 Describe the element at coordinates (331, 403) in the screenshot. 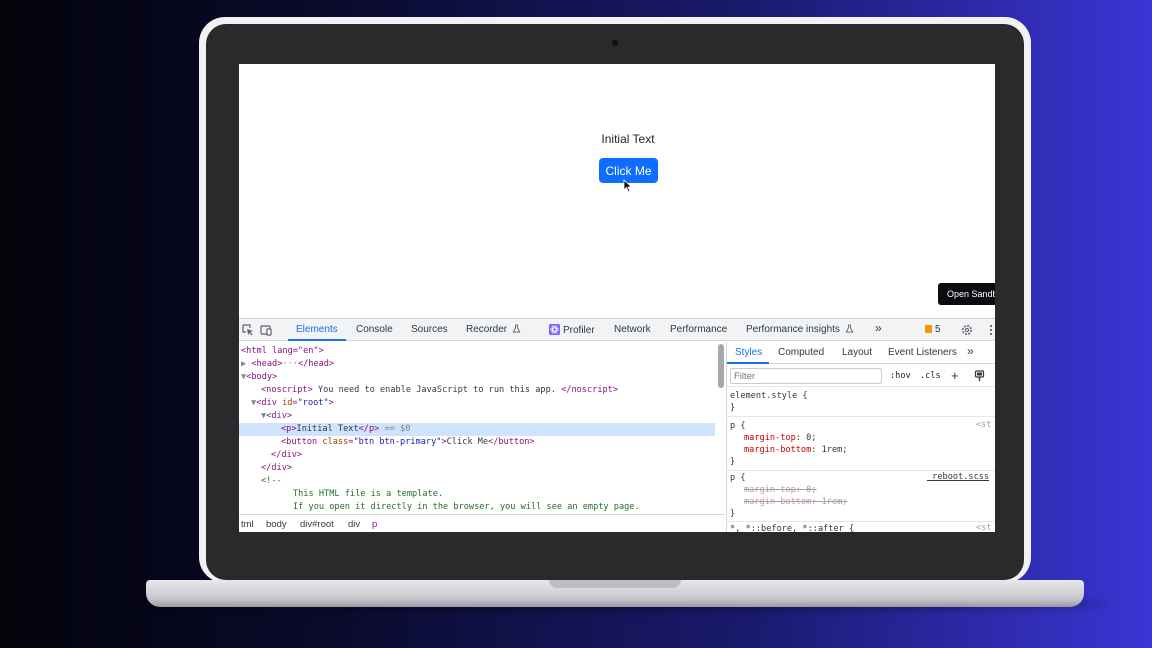

I see `tag-close: >` at that location.